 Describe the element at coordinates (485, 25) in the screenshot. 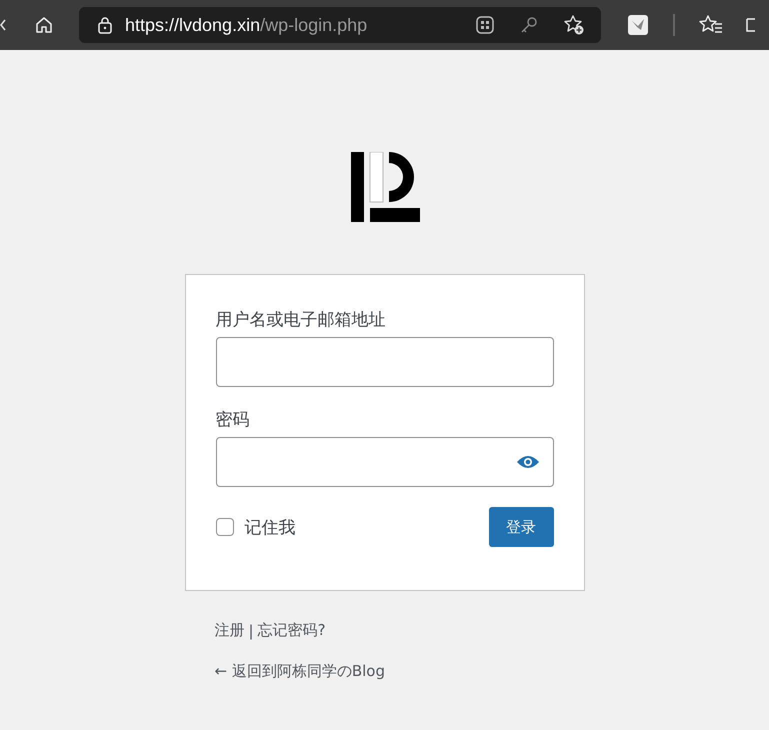

I see `apps-icon` at that location.